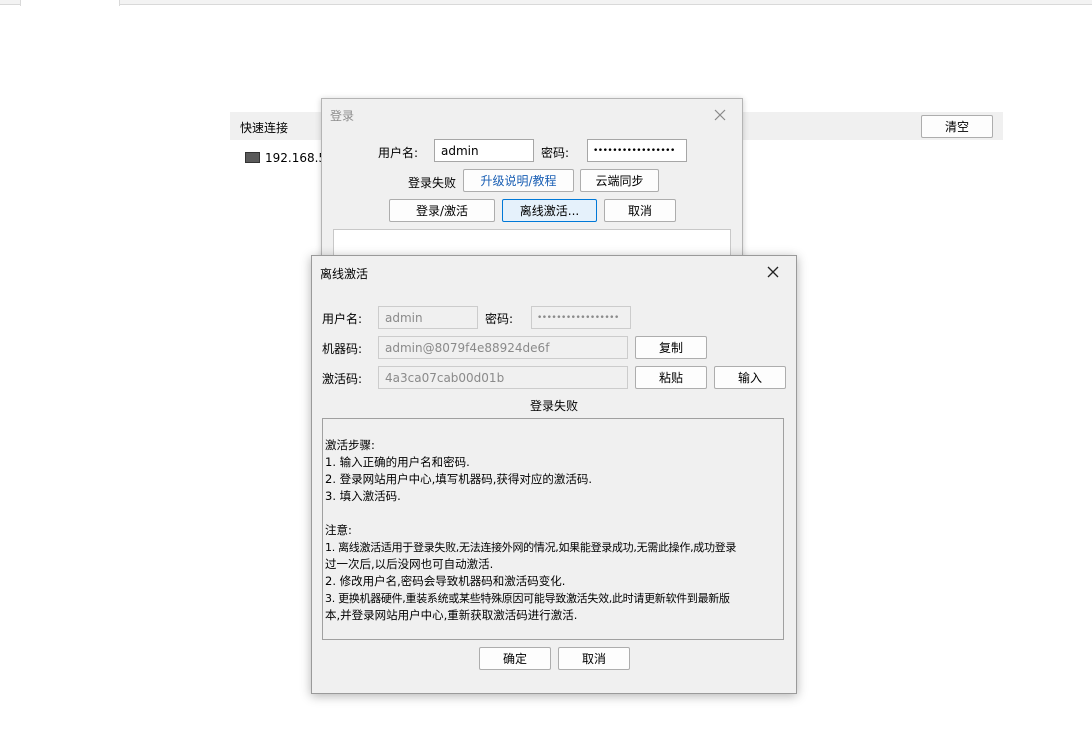  I want to click on copy-button: 复制, so click(671, 347).